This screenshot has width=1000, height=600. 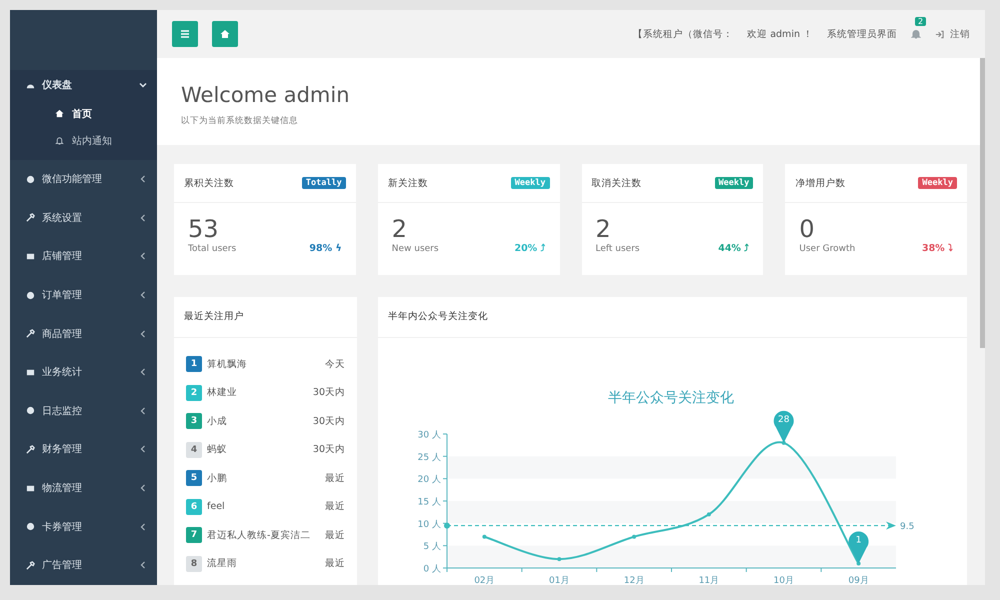 What do you see at coordinates (83, 218) in the screenshot?
I see `nav-item: 系统设置` at bounding box center [83, 218].